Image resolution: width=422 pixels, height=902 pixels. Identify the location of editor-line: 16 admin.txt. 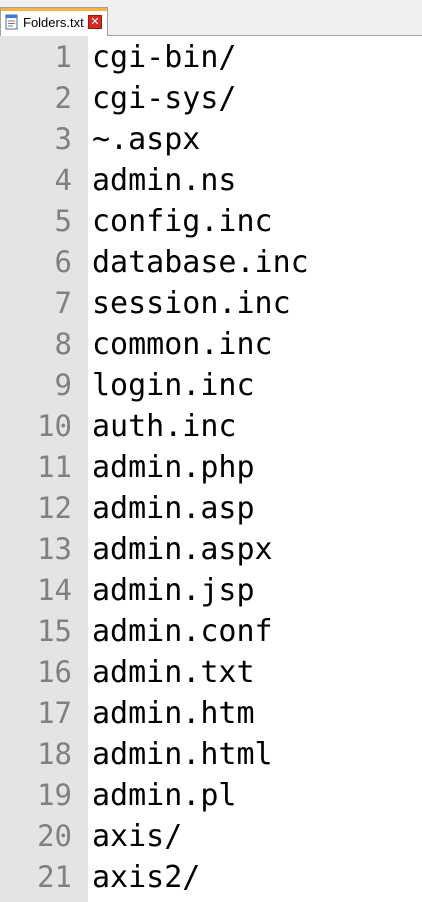
(211, 672).